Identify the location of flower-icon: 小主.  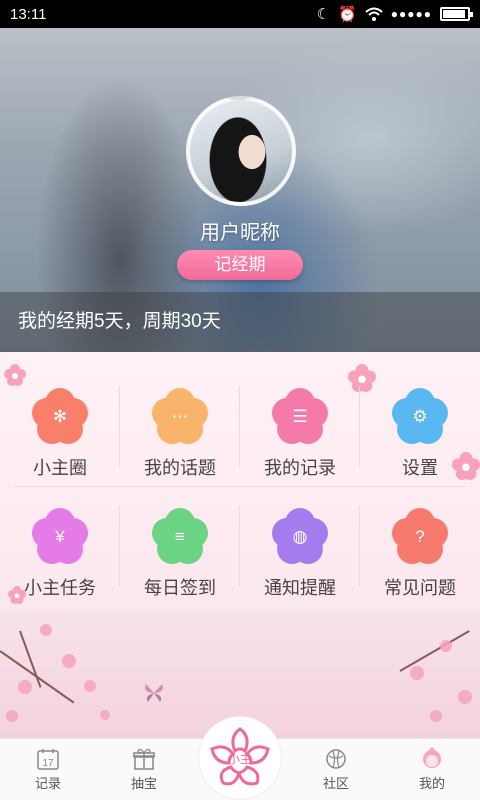
(240, 756).